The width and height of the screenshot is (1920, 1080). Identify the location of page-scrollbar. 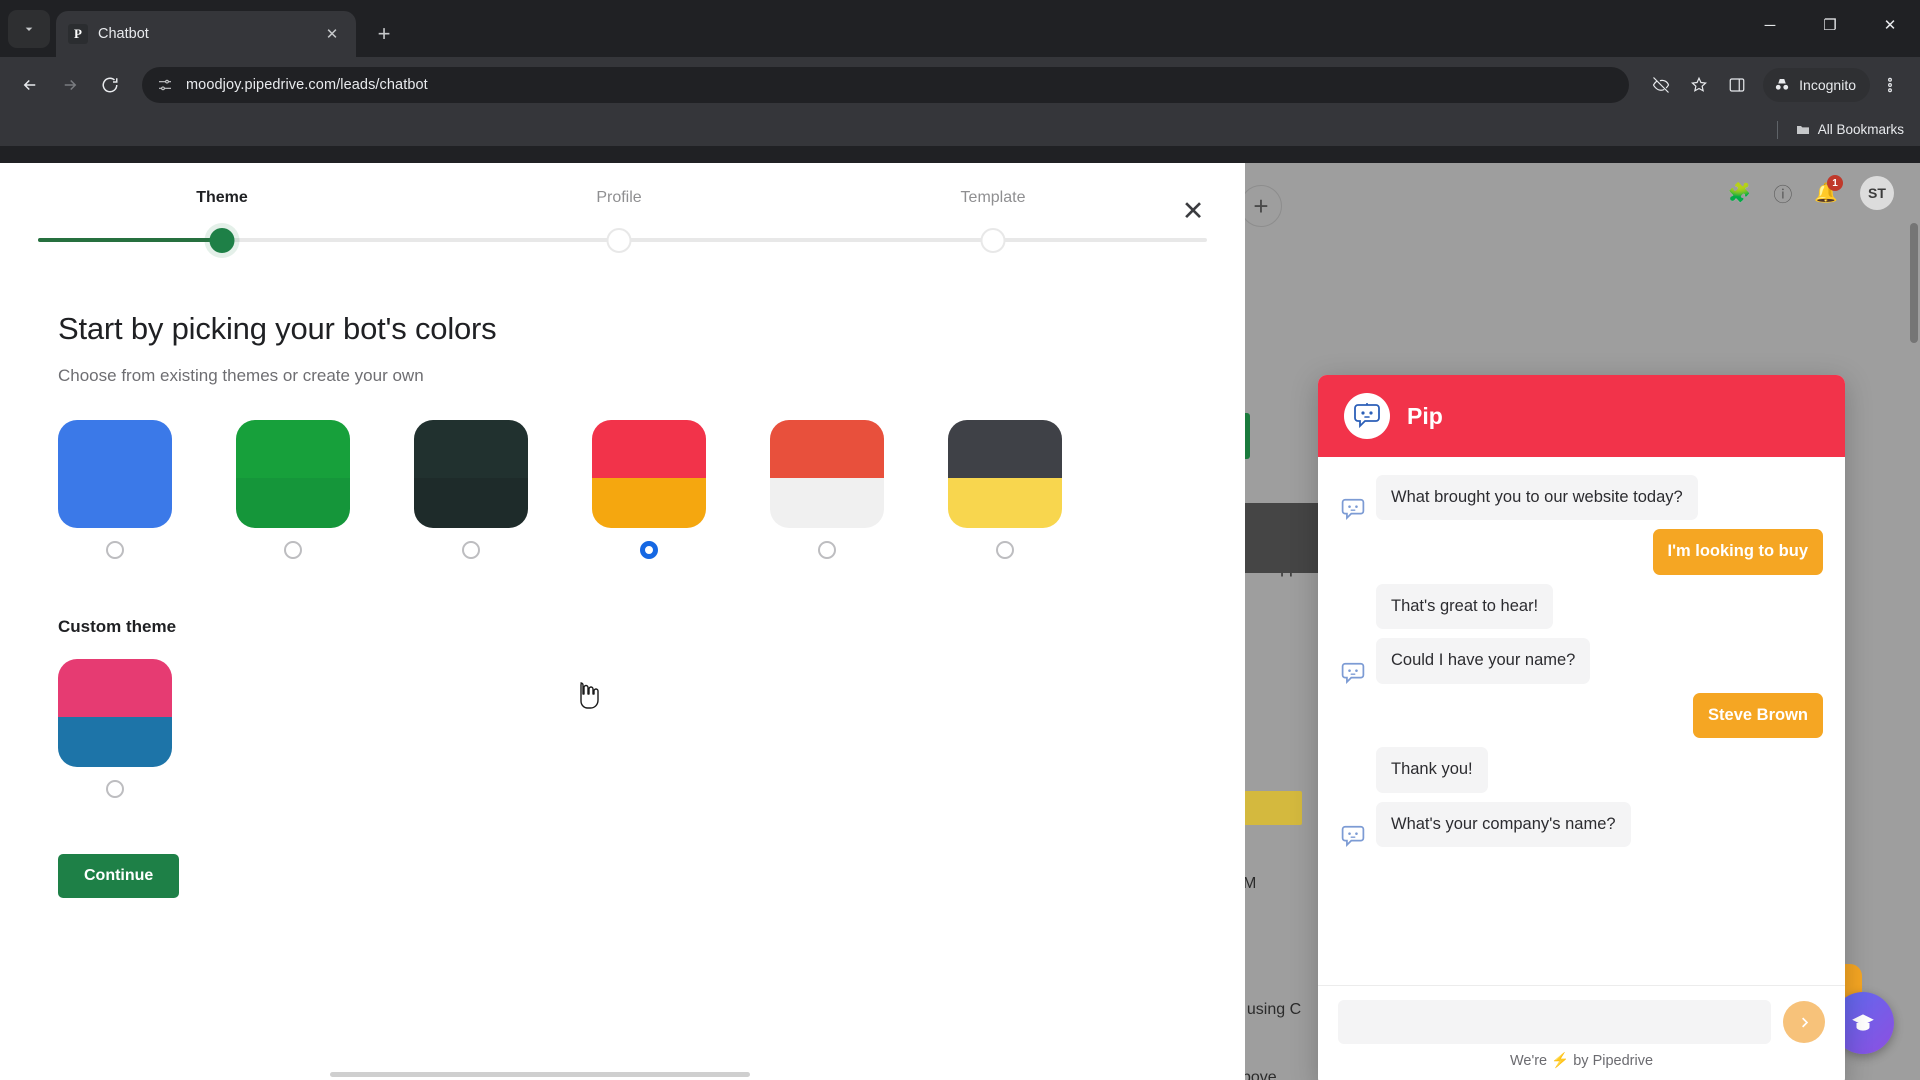
(1914, 283).